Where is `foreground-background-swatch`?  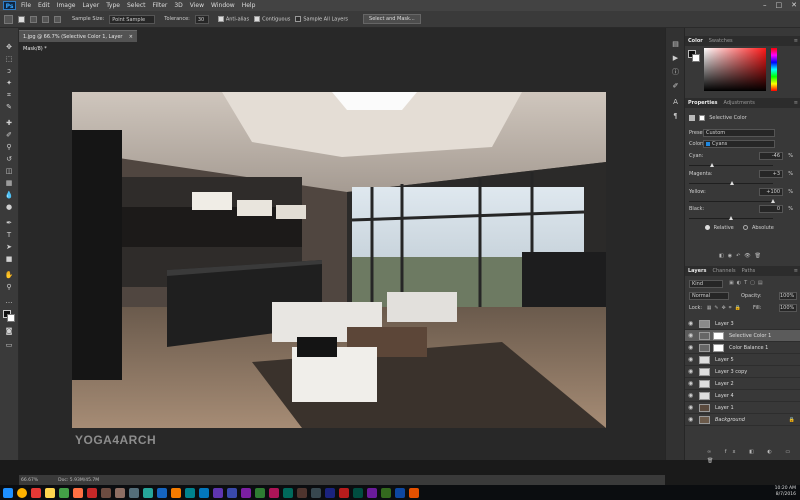
foreground-background-swatch is located at coordinates (9, 316).